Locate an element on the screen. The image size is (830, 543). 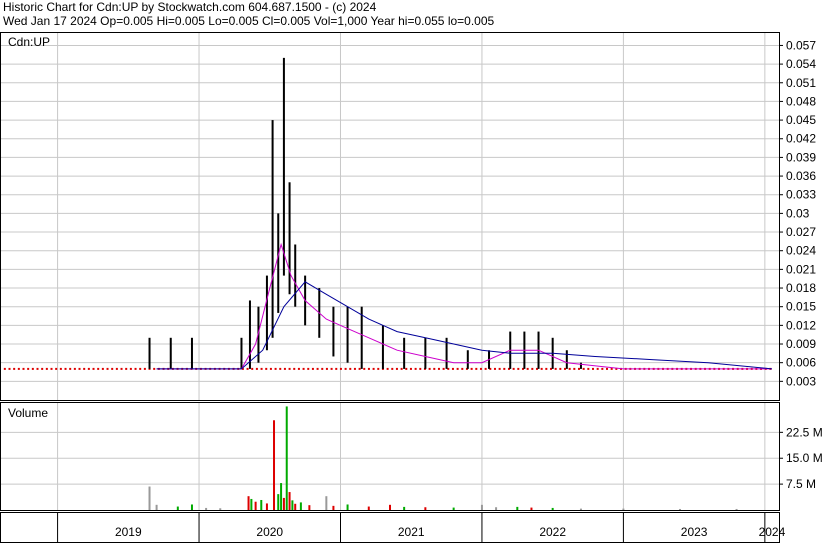
price-tick-label: 0.033 is located at coordinates (801, 195).